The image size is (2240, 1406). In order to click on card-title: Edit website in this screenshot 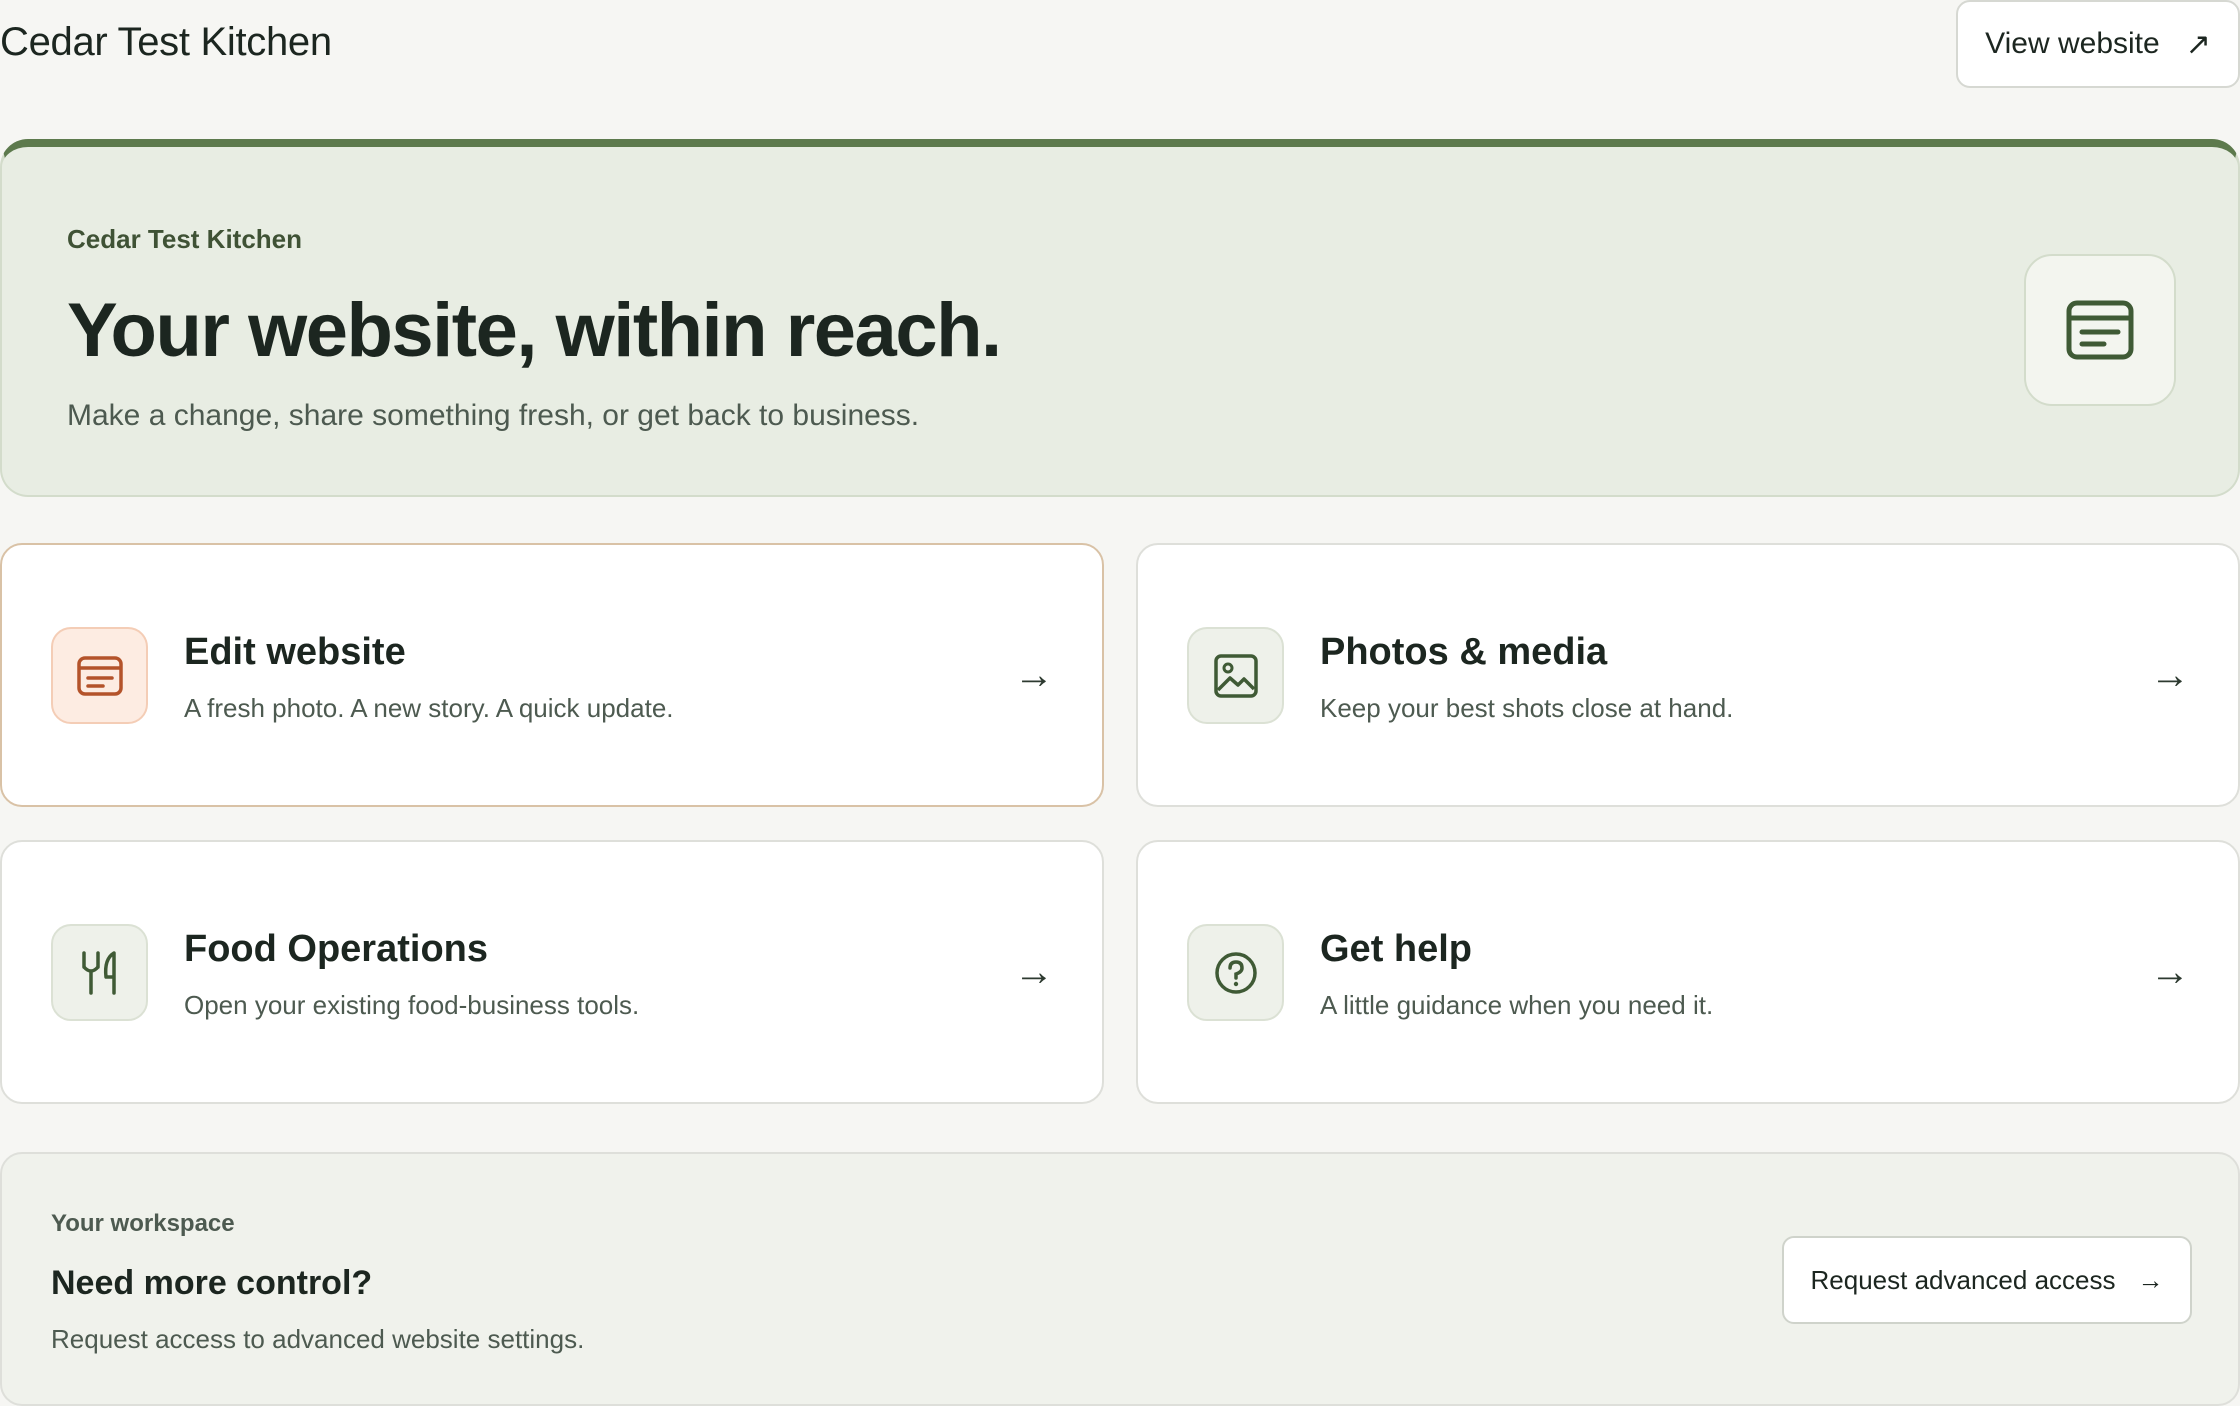, I will do `click(295, 652)`.